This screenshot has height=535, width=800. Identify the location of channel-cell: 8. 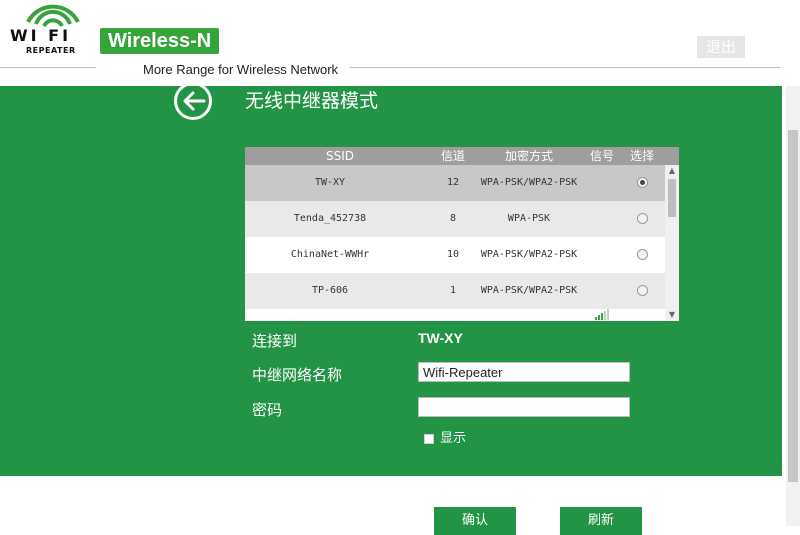
(453, 218).